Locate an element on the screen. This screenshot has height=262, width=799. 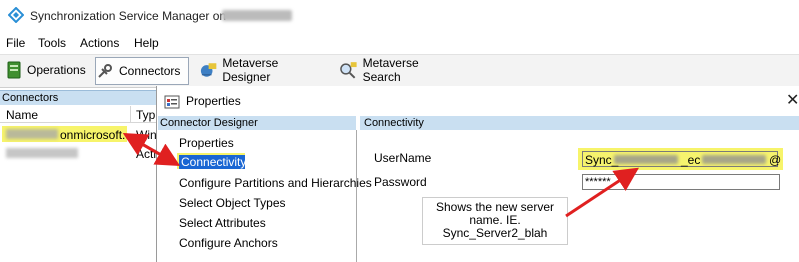
arrow-from-connectivity is located at coordinates (154, 150).